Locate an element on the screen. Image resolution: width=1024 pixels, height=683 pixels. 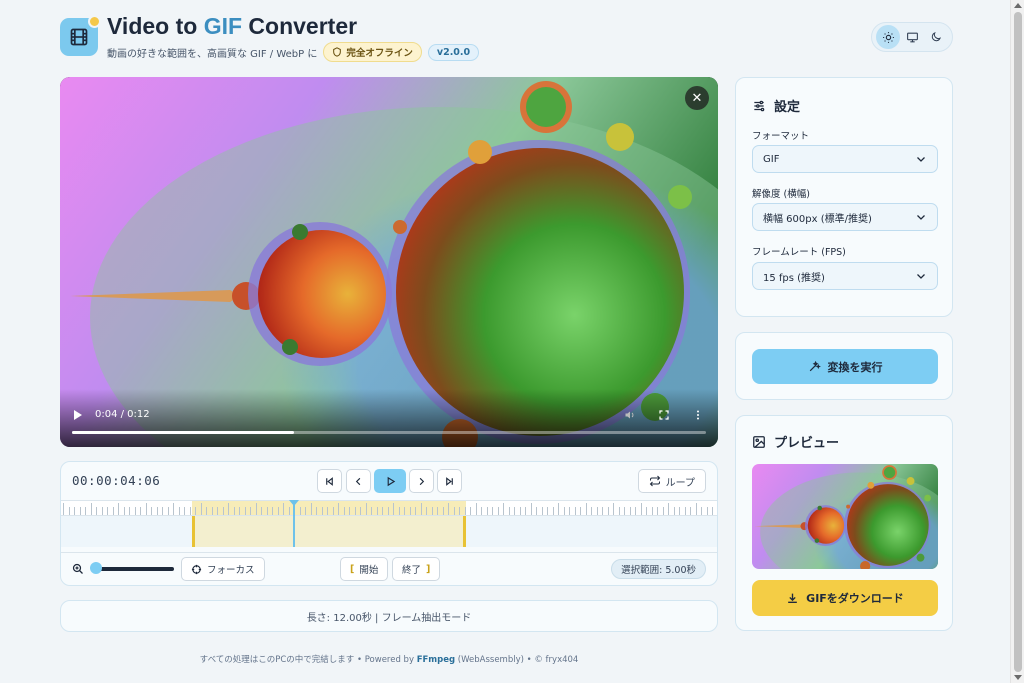
footer-text-after: (WebAssembly) • © fryx404 is located at coordinates (517, 660).